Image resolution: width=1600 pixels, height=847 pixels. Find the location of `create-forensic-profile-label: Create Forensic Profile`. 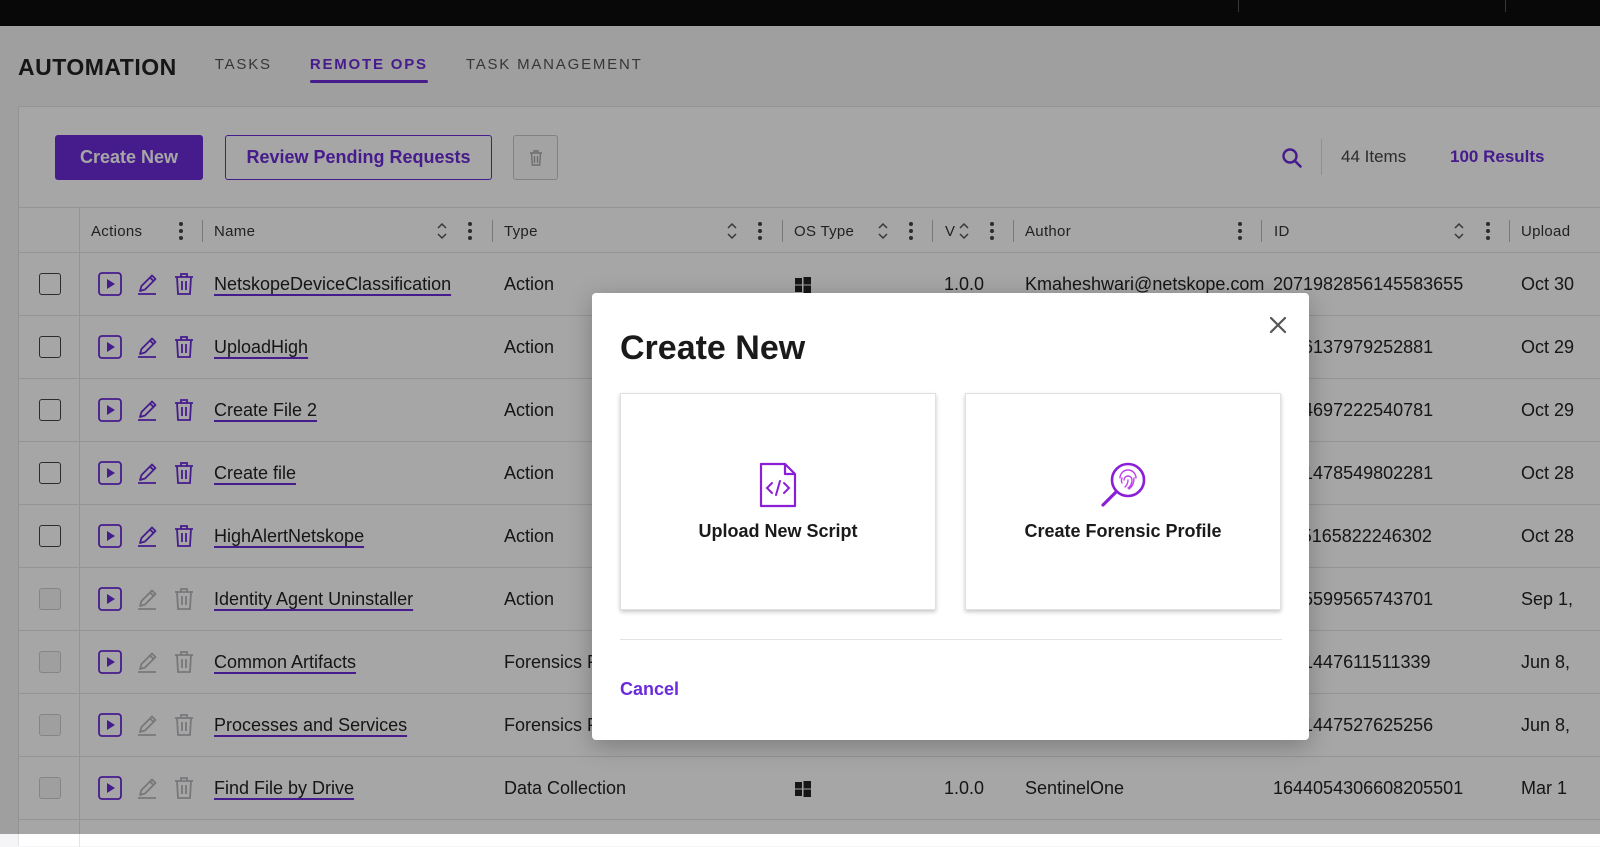

create-forensic-profile-label: Create Forensic Profile is located at coordinates (1123, 531).